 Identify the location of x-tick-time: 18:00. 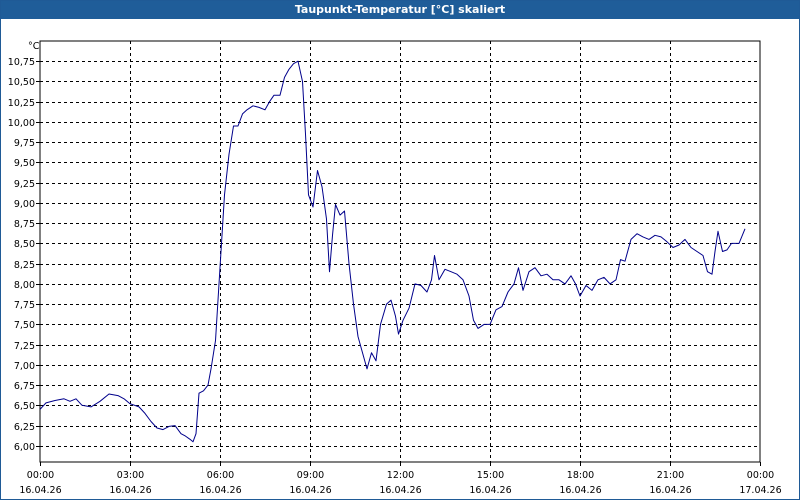
(580, 475).